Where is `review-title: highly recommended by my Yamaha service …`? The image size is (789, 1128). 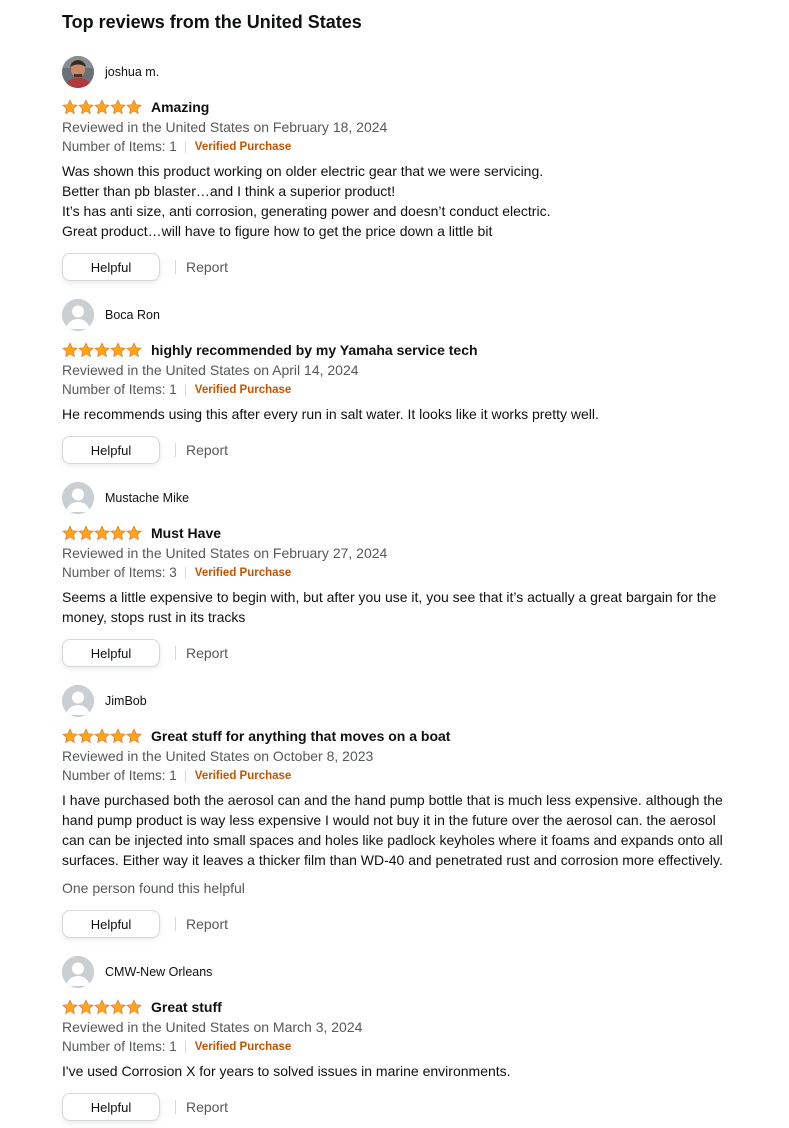
review-title: highly recommended by my Yamaha service … is located at coordinates (314, 350).